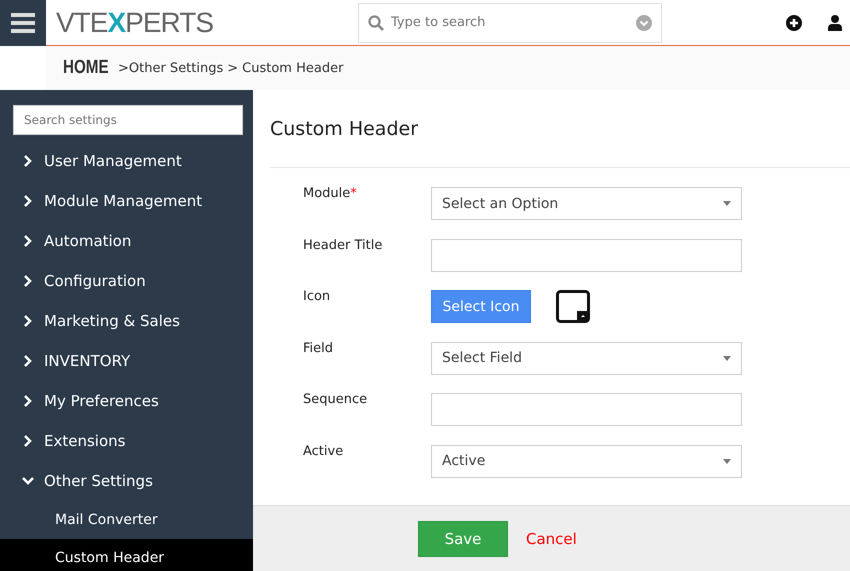  Describe the element at coordinates (86, 68) in the screenshot. I see `breadcrumb-home: HOME` at that location.